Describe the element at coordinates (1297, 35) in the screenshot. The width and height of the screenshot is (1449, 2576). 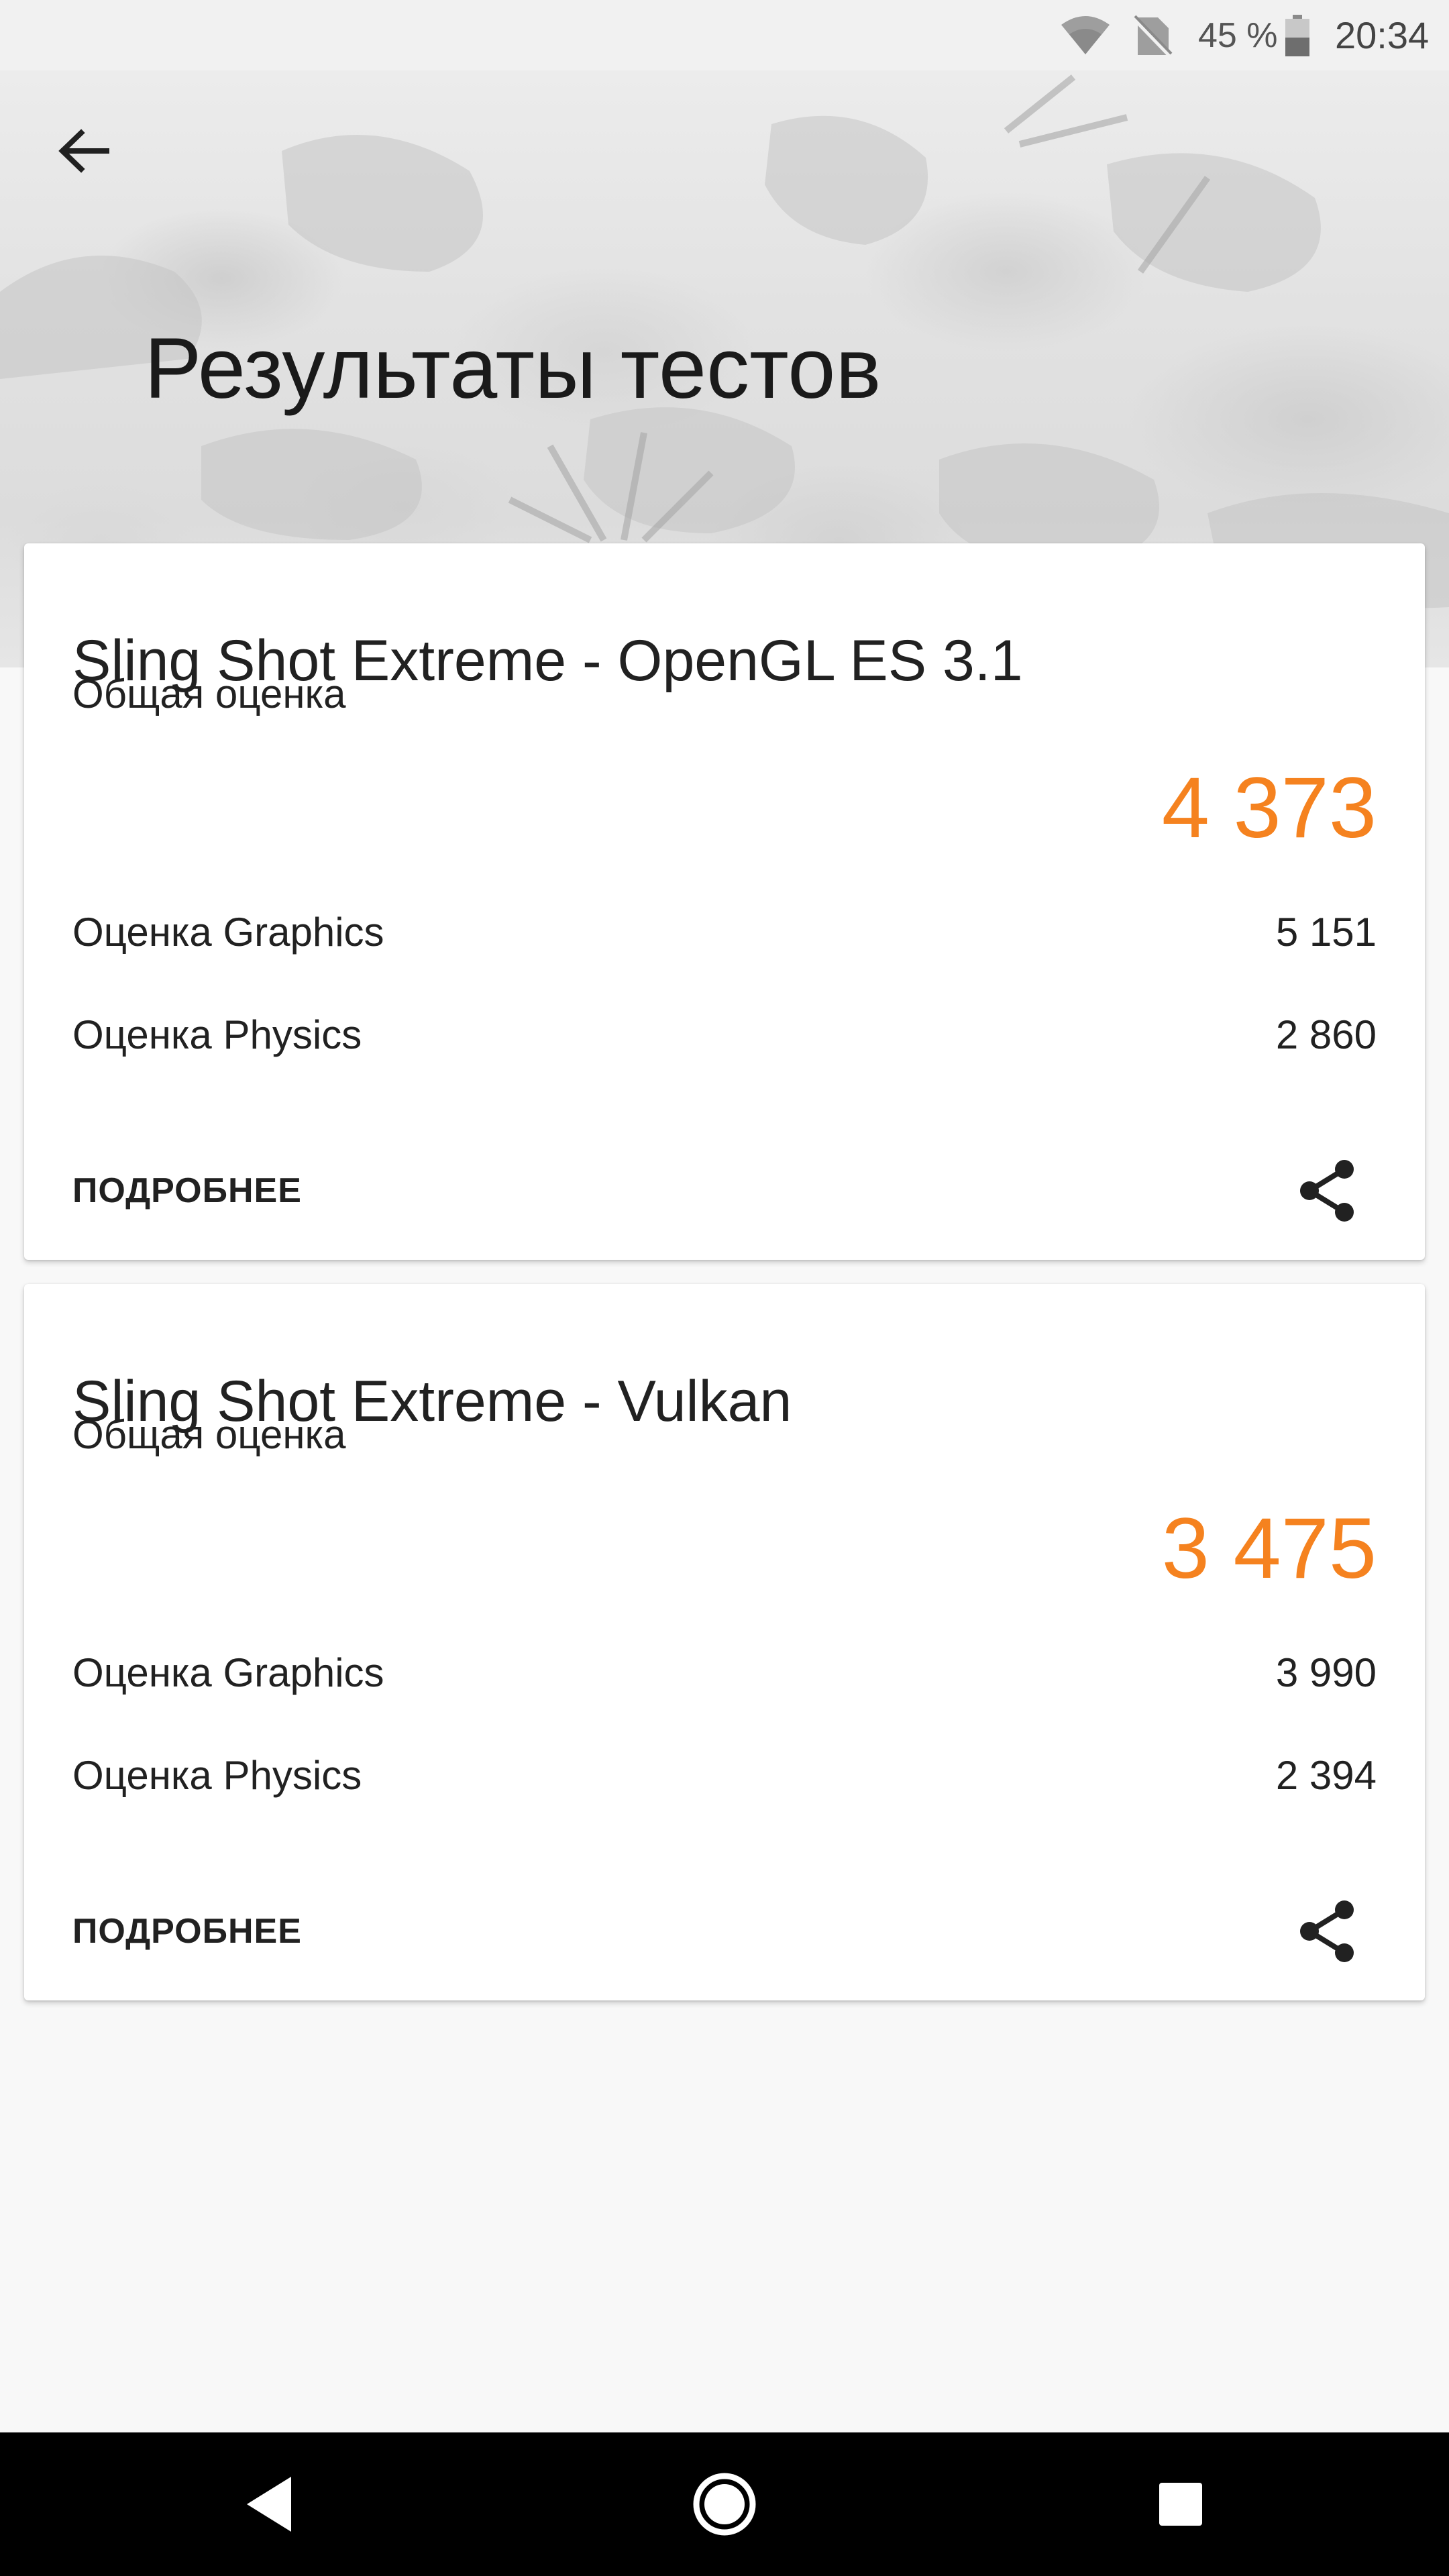
I see `battery-icon` at that location.